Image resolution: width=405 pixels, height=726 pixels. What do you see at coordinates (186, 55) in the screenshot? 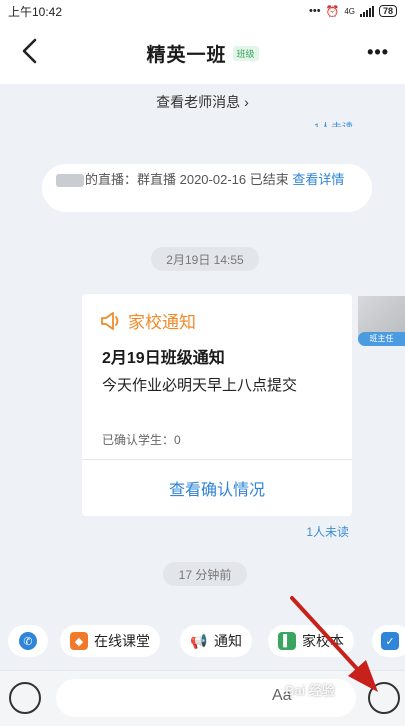
I see `page-title: 精英一班` at bounding box center [186, 55].